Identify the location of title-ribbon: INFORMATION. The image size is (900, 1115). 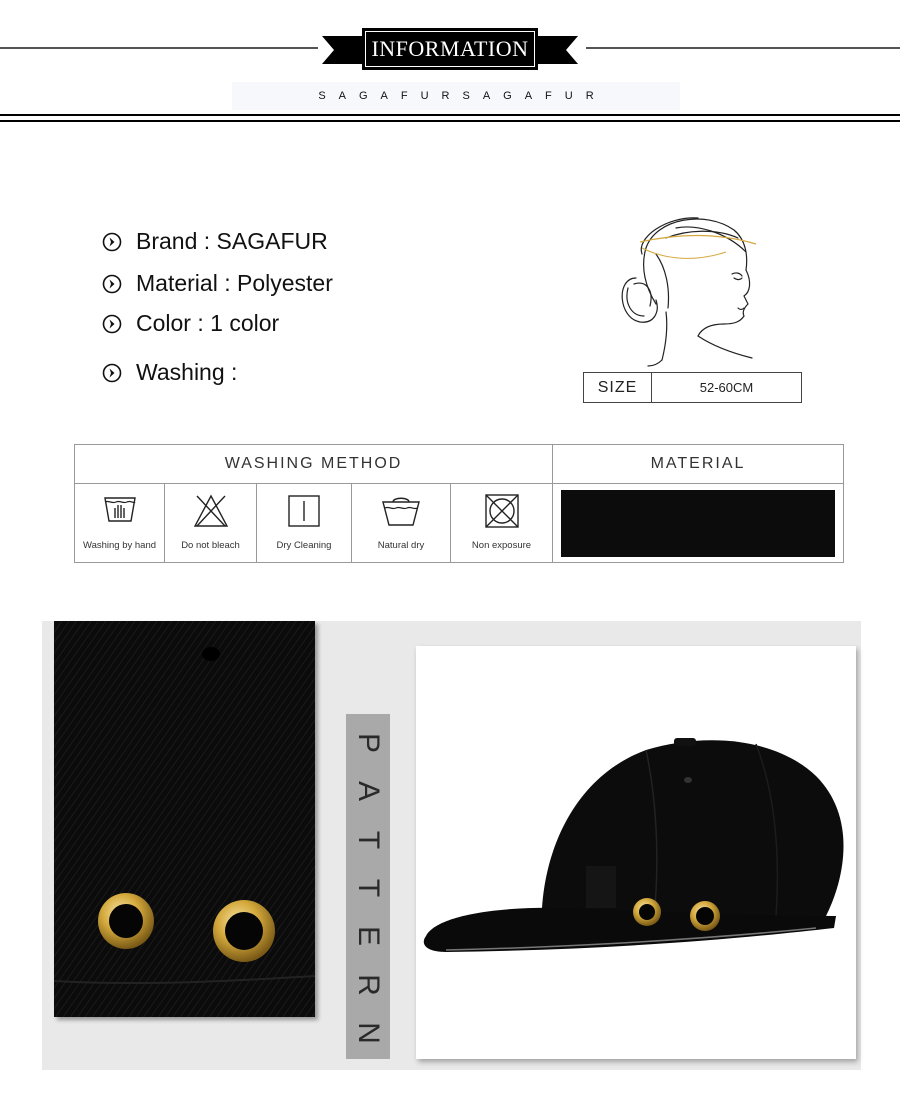
(450, 49).